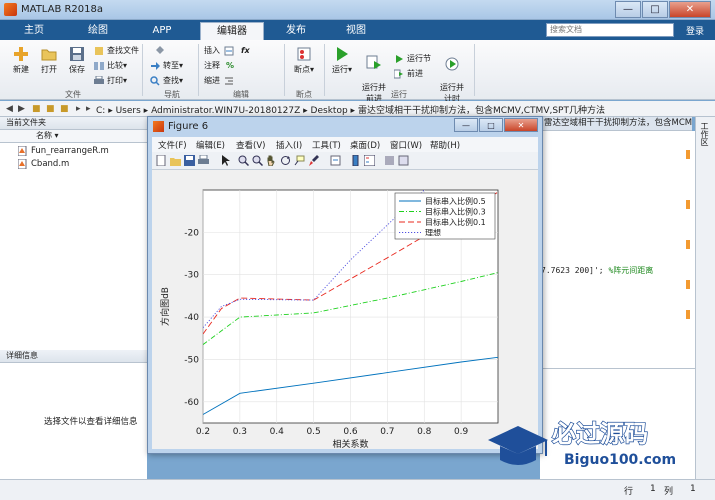  What do you see at coordinates (230, 65) in the screenshot?
I see `percent-comment-icon: %` at bounding box center [230, 65].